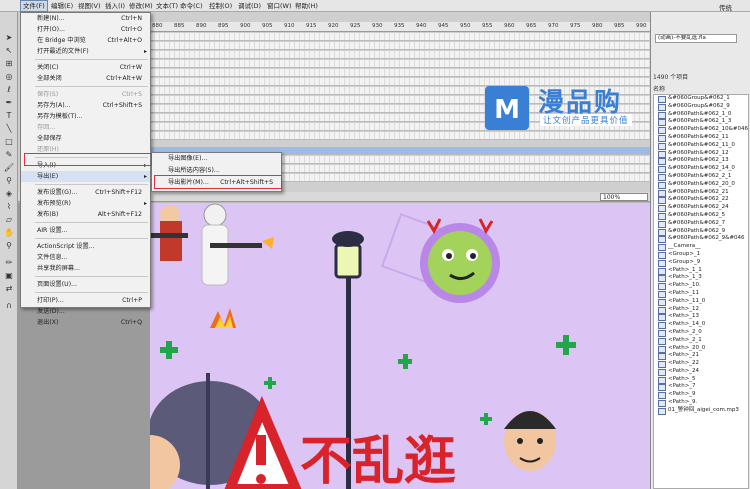 The width and height of the screenshot is (750, 489). Describe the element at coordinates (725, 7) in the screenshot. I see `workspace-switcher: 传统` at that location.